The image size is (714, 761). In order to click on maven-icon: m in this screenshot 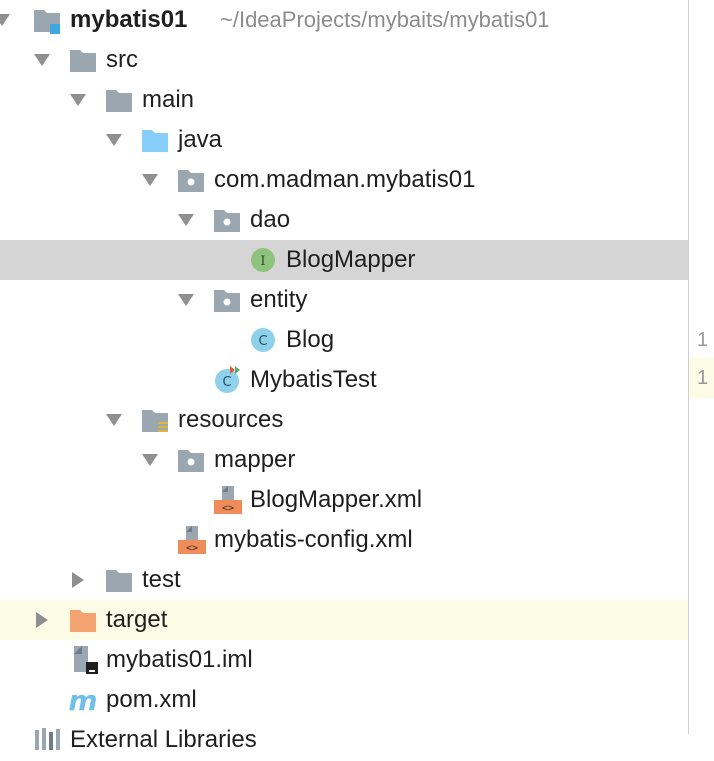, I will do `click(83, 700)`.